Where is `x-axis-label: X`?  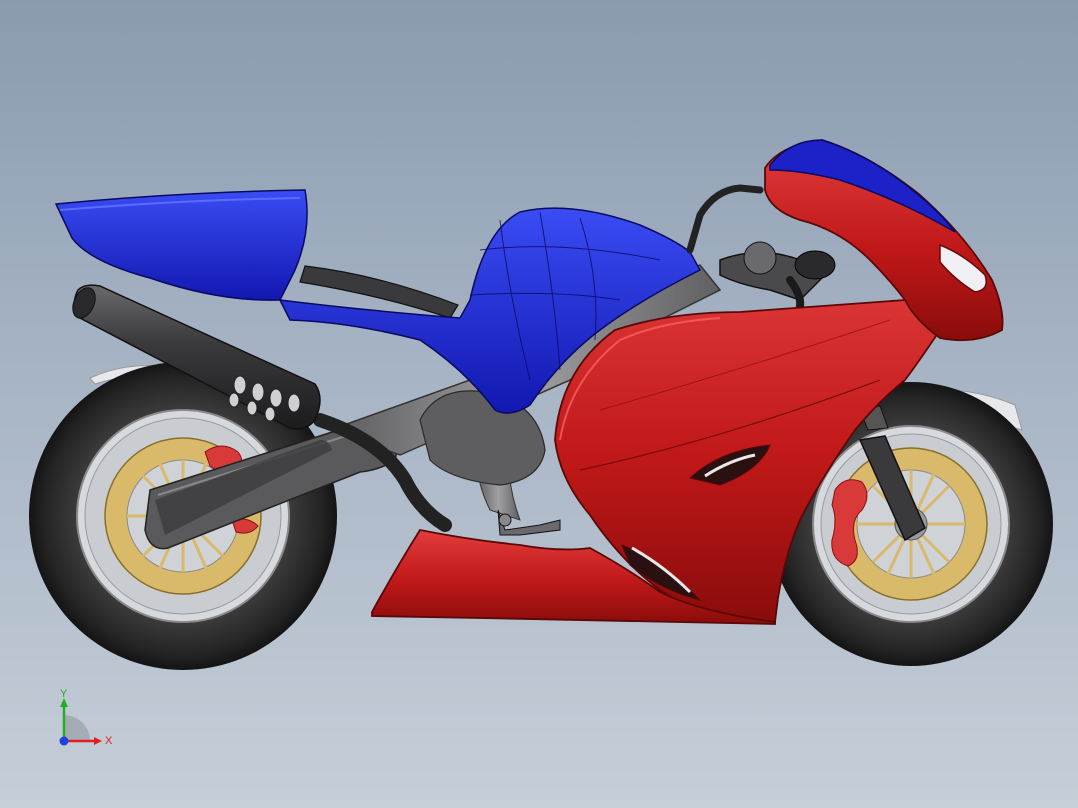
x-axis-label: X is located at coordinates (109, 741).